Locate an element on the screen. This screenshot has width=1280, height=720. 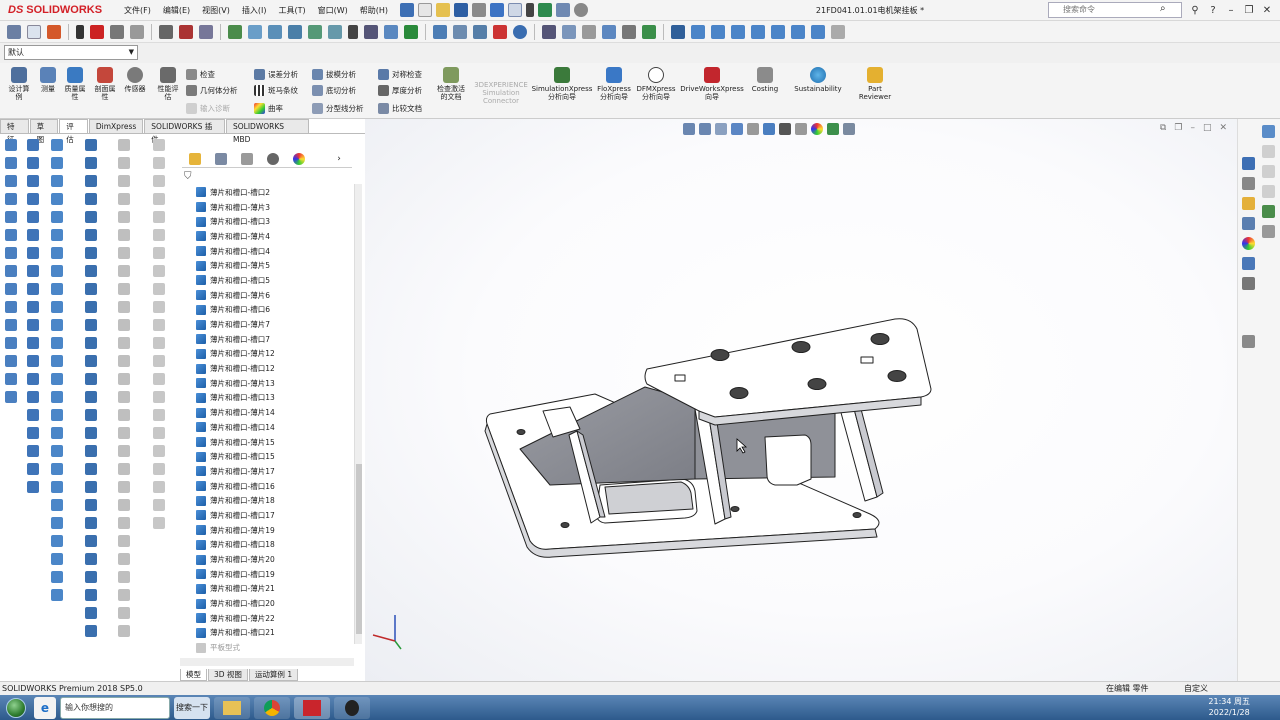
zoom-icon is located at coordinates (549, 31).